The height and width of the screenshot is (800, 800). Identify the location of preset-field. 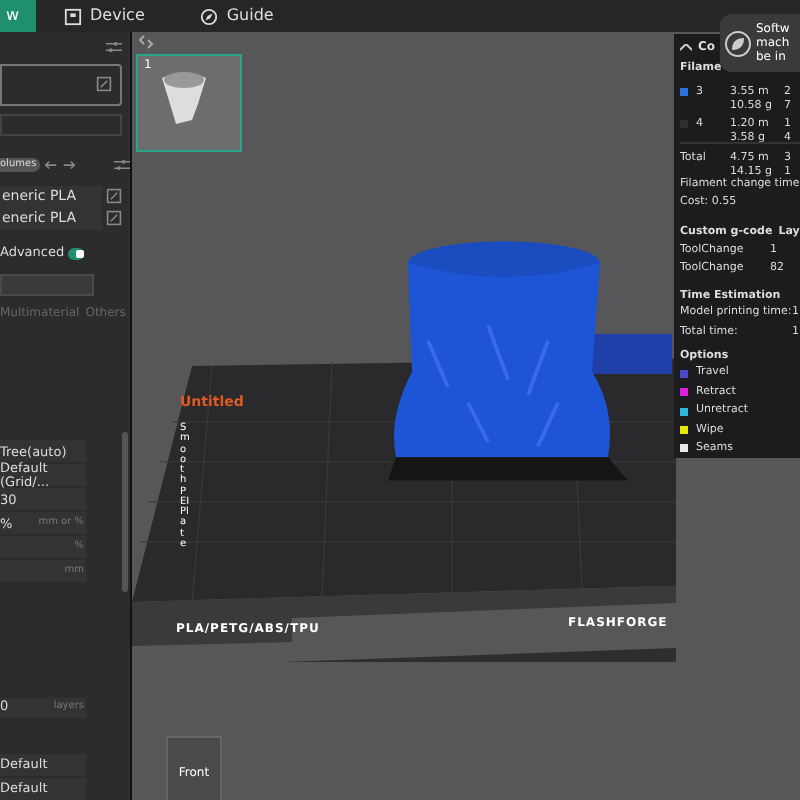
(61, 125).